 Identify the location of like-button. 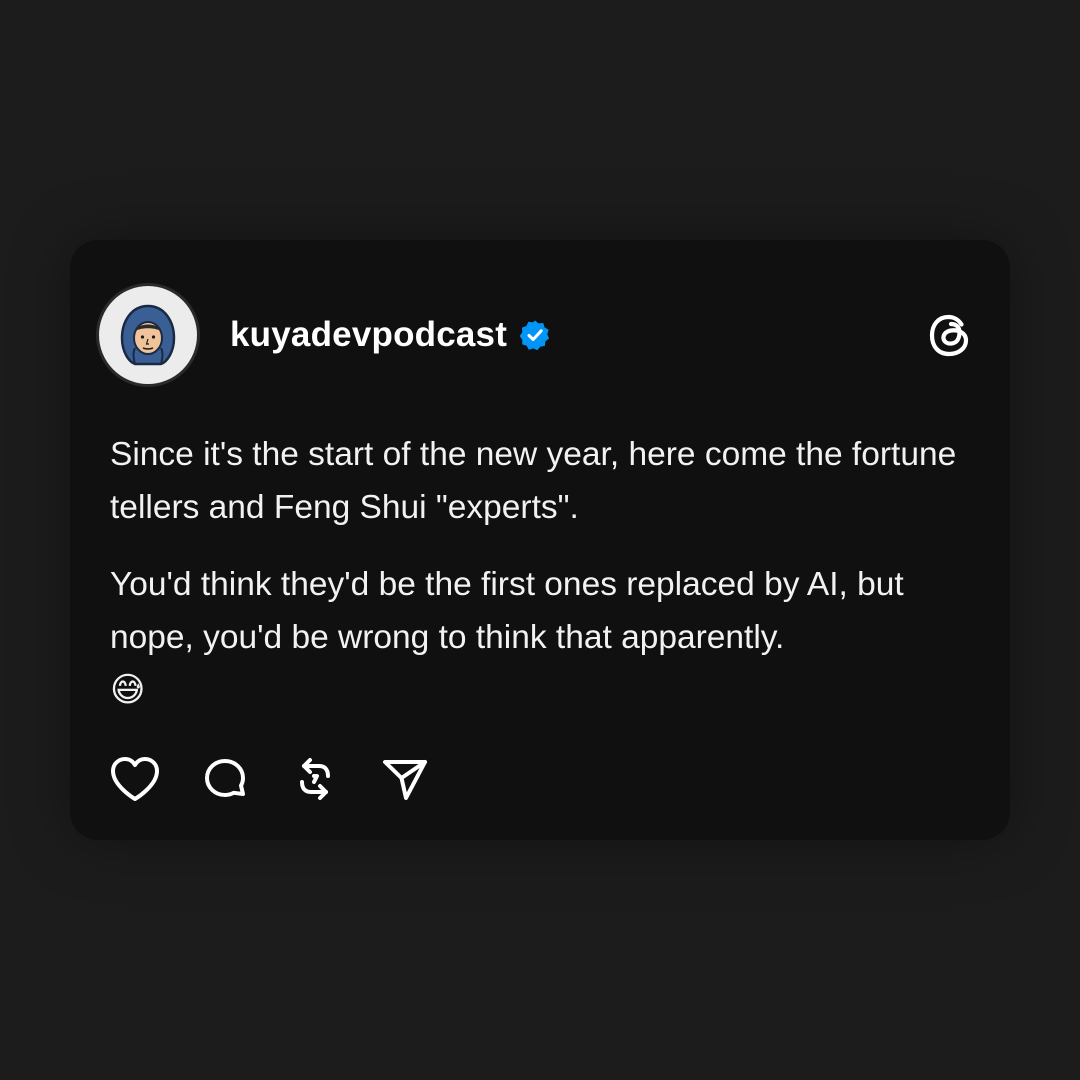
(135, 779).